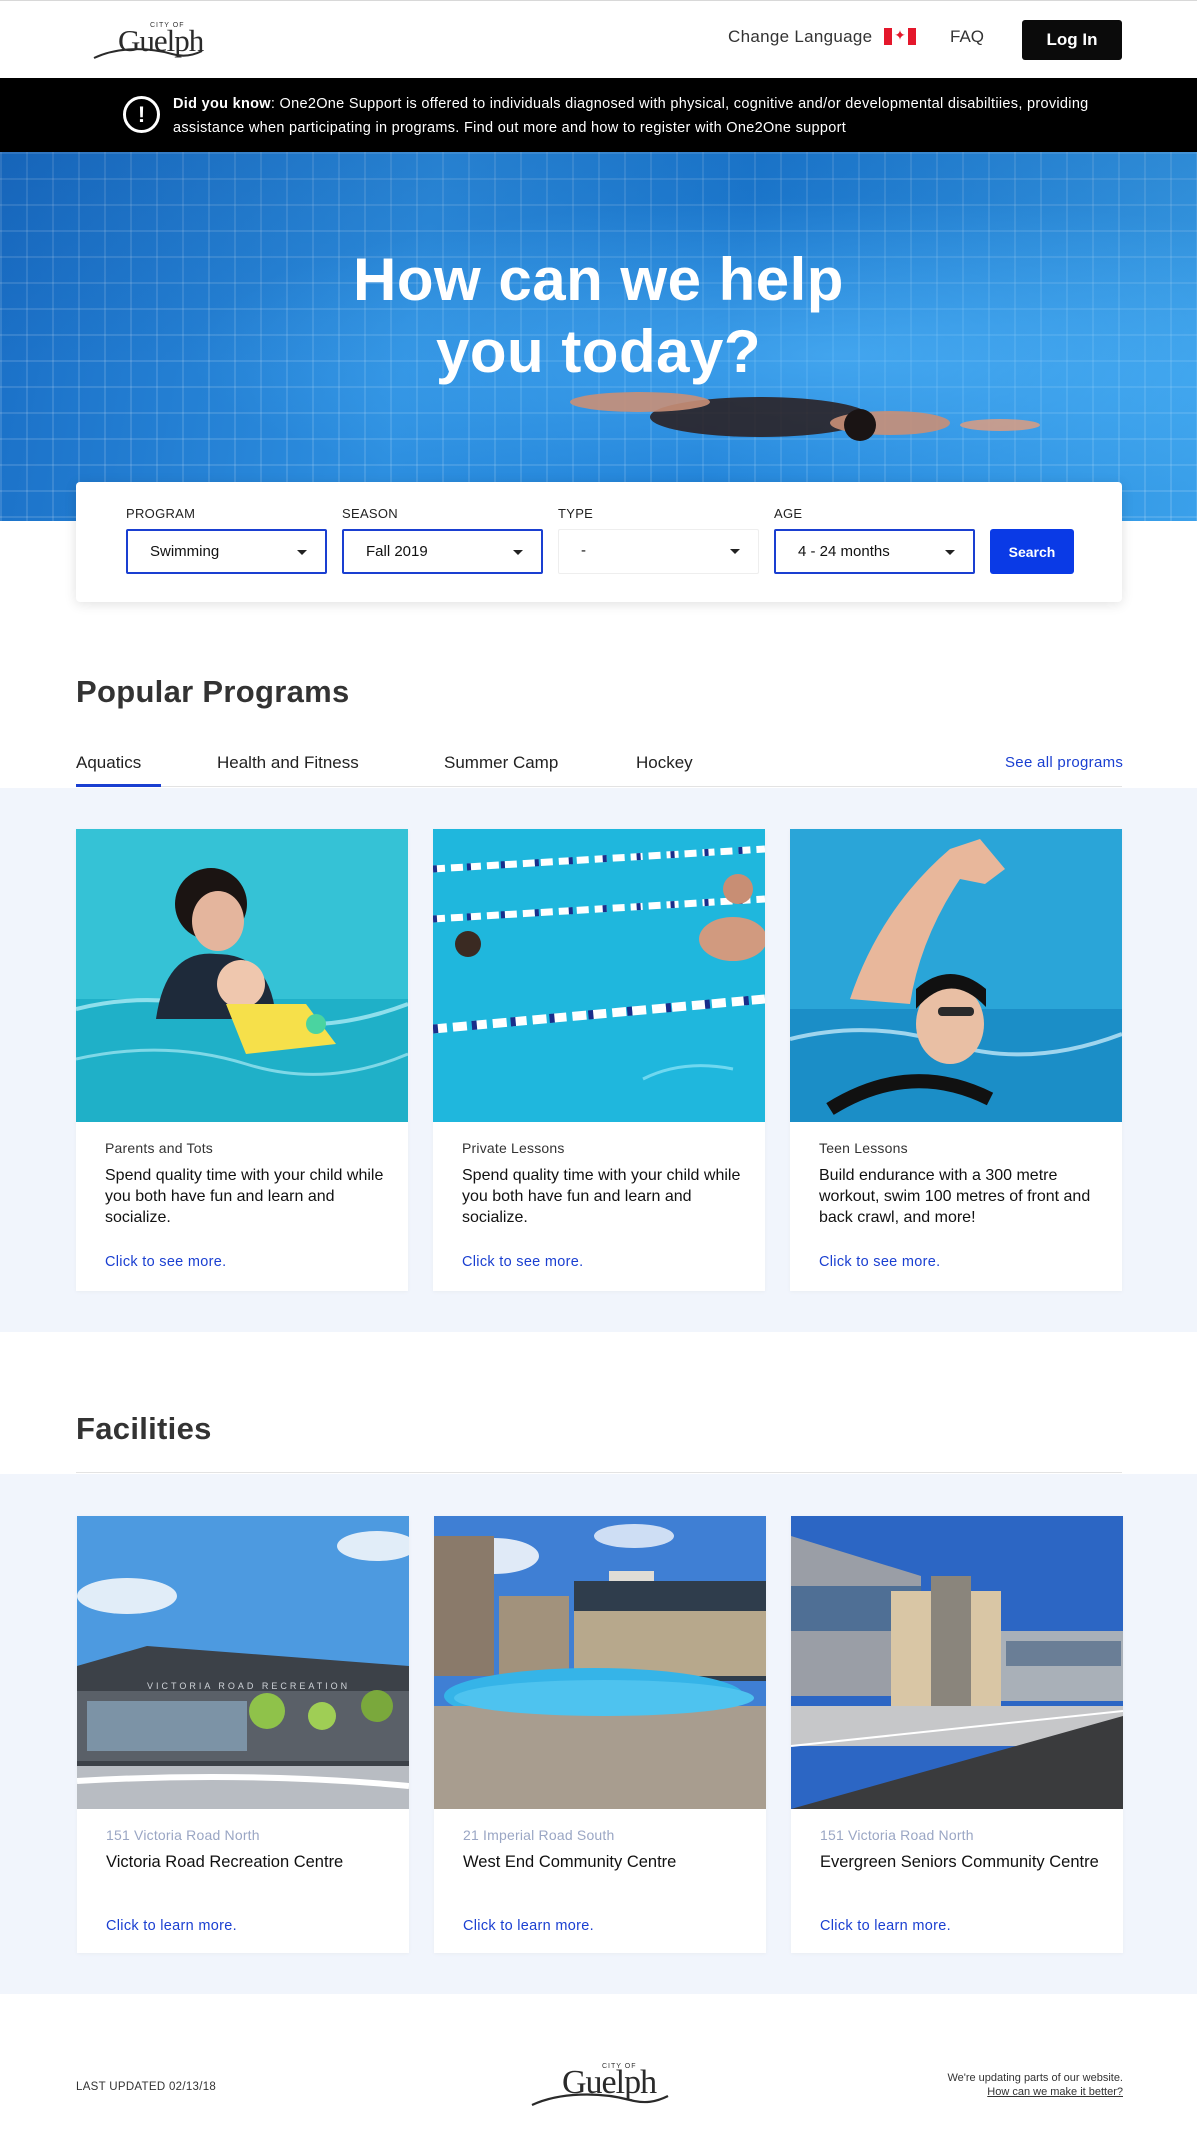 This screenshot has height=2149, width=1197. I want to click on season-select: Fall 2019, so click(442, 551).